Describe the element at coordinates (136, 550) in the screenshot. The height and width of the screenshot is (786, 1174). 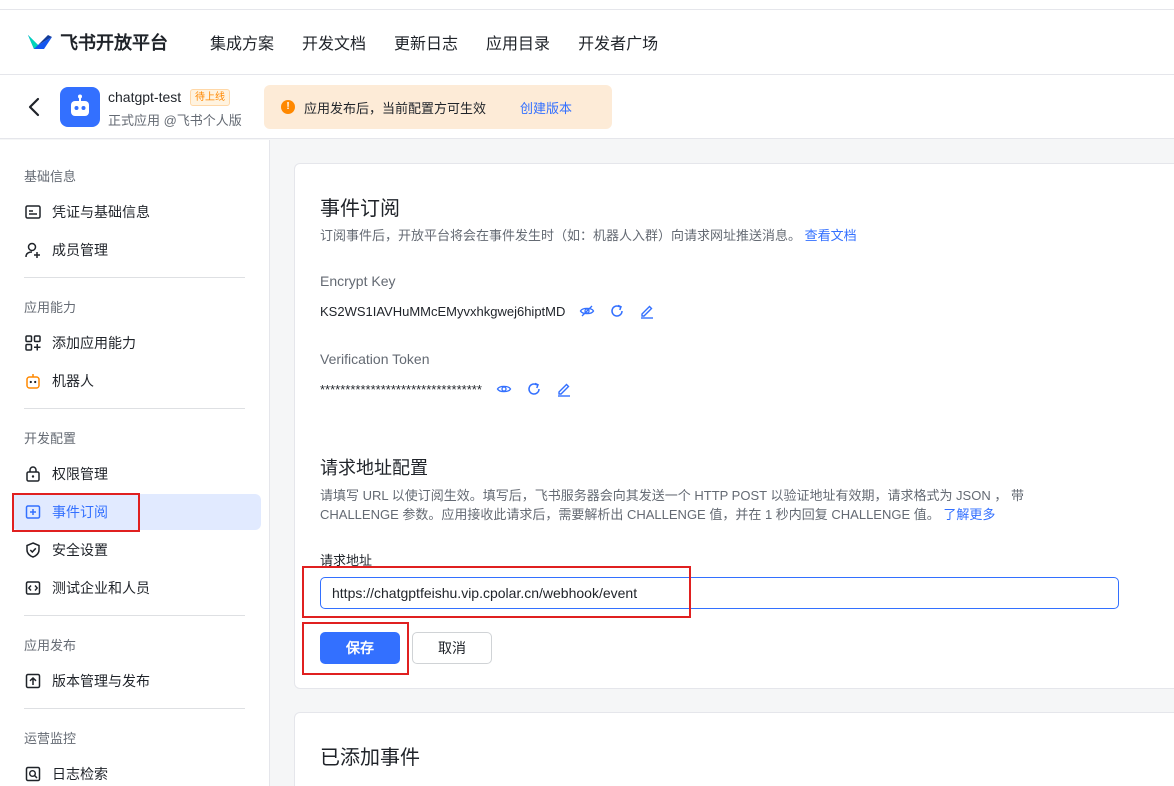
I see `sidebar-item-security: 安全设置` at that location.